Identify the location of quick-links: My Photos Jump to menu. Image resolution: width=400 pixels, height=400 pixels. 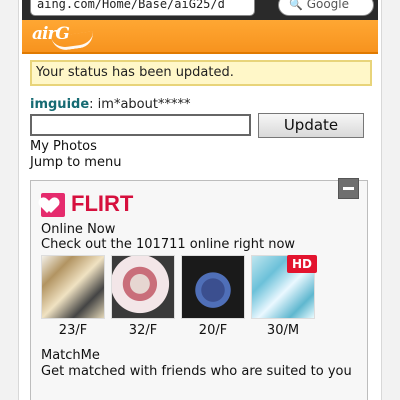
(75, 155).